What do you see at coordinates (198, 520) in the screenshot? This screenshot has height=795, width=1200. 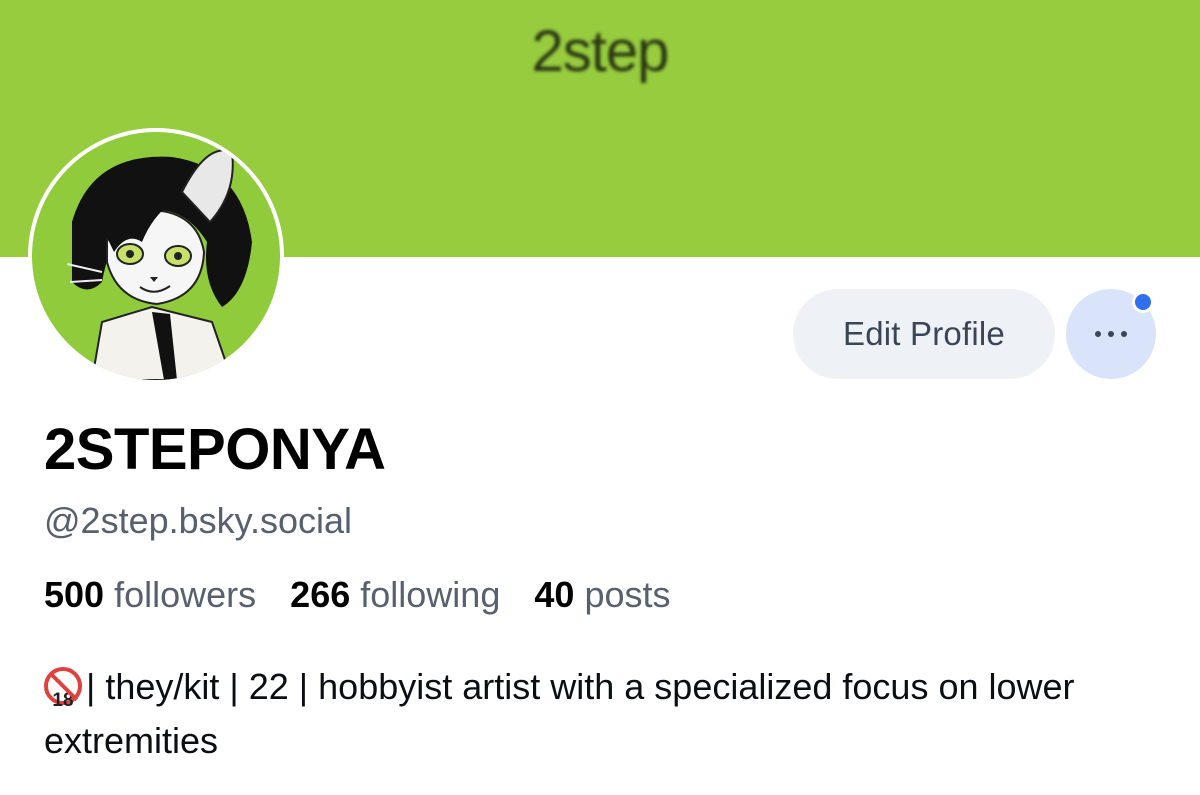 I see `profile-handle: @2step.bsky.social` at bounding box center [198, 520].